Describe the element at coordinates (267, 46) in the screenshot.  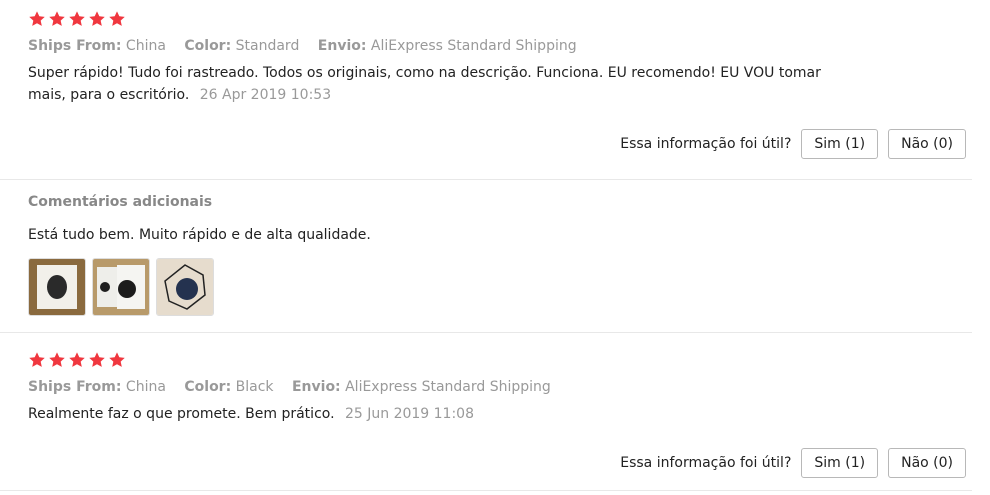
I see `color-value: Standard` at that location.